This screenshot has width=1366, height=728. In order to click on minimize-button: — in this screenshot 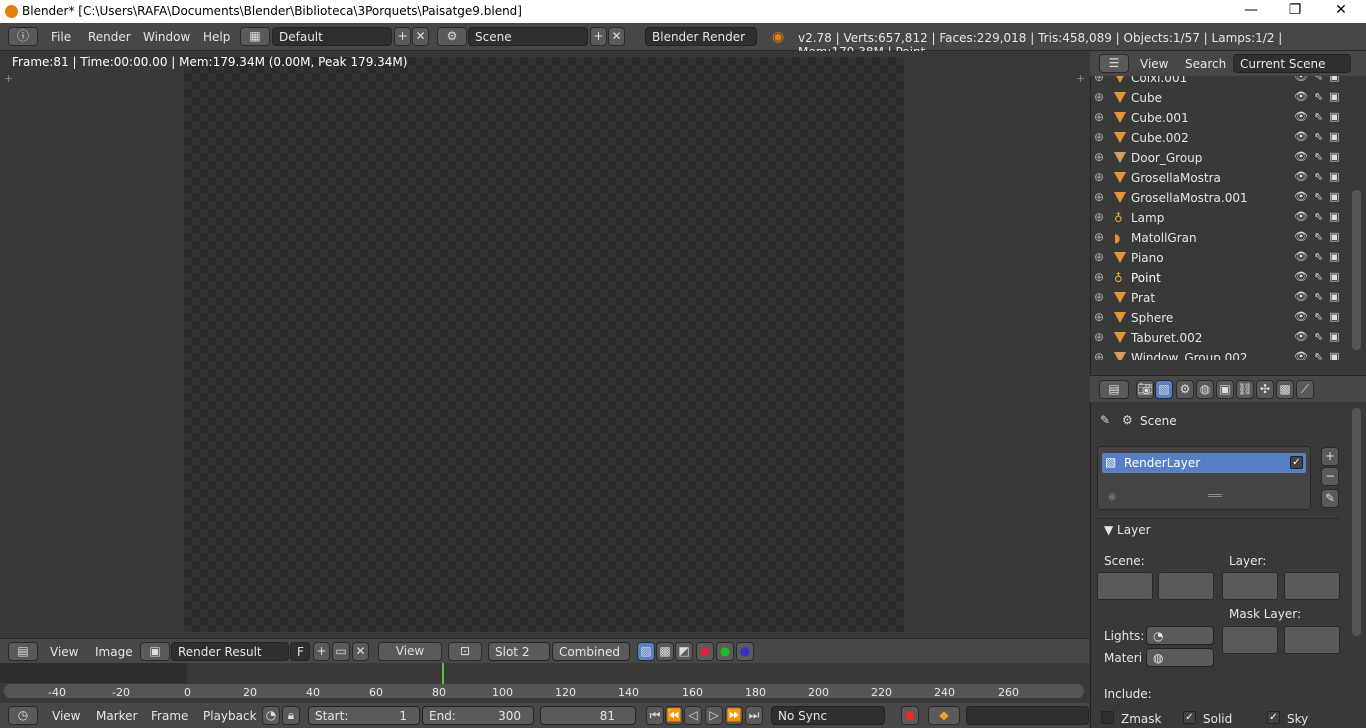, I will do `click(1251, 11)`.